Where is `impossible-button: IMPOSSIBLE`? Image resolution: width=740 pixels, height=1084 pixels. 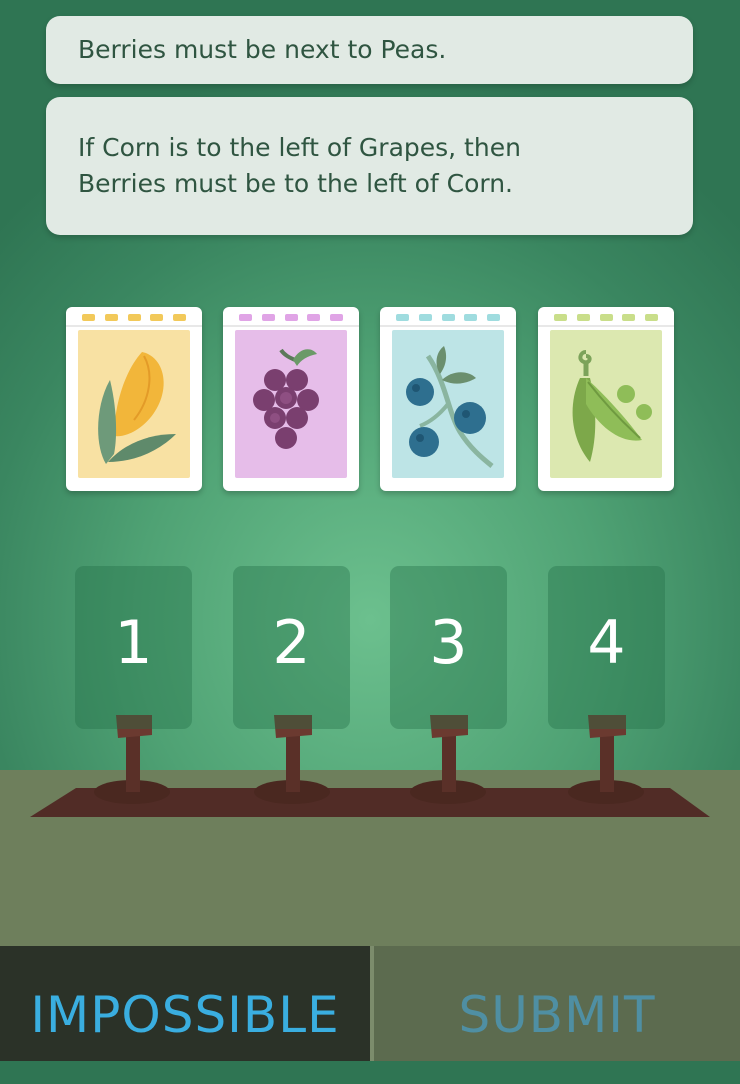 impossible-button: IMPOSSIBLE is located at coordinates (185, 1003).